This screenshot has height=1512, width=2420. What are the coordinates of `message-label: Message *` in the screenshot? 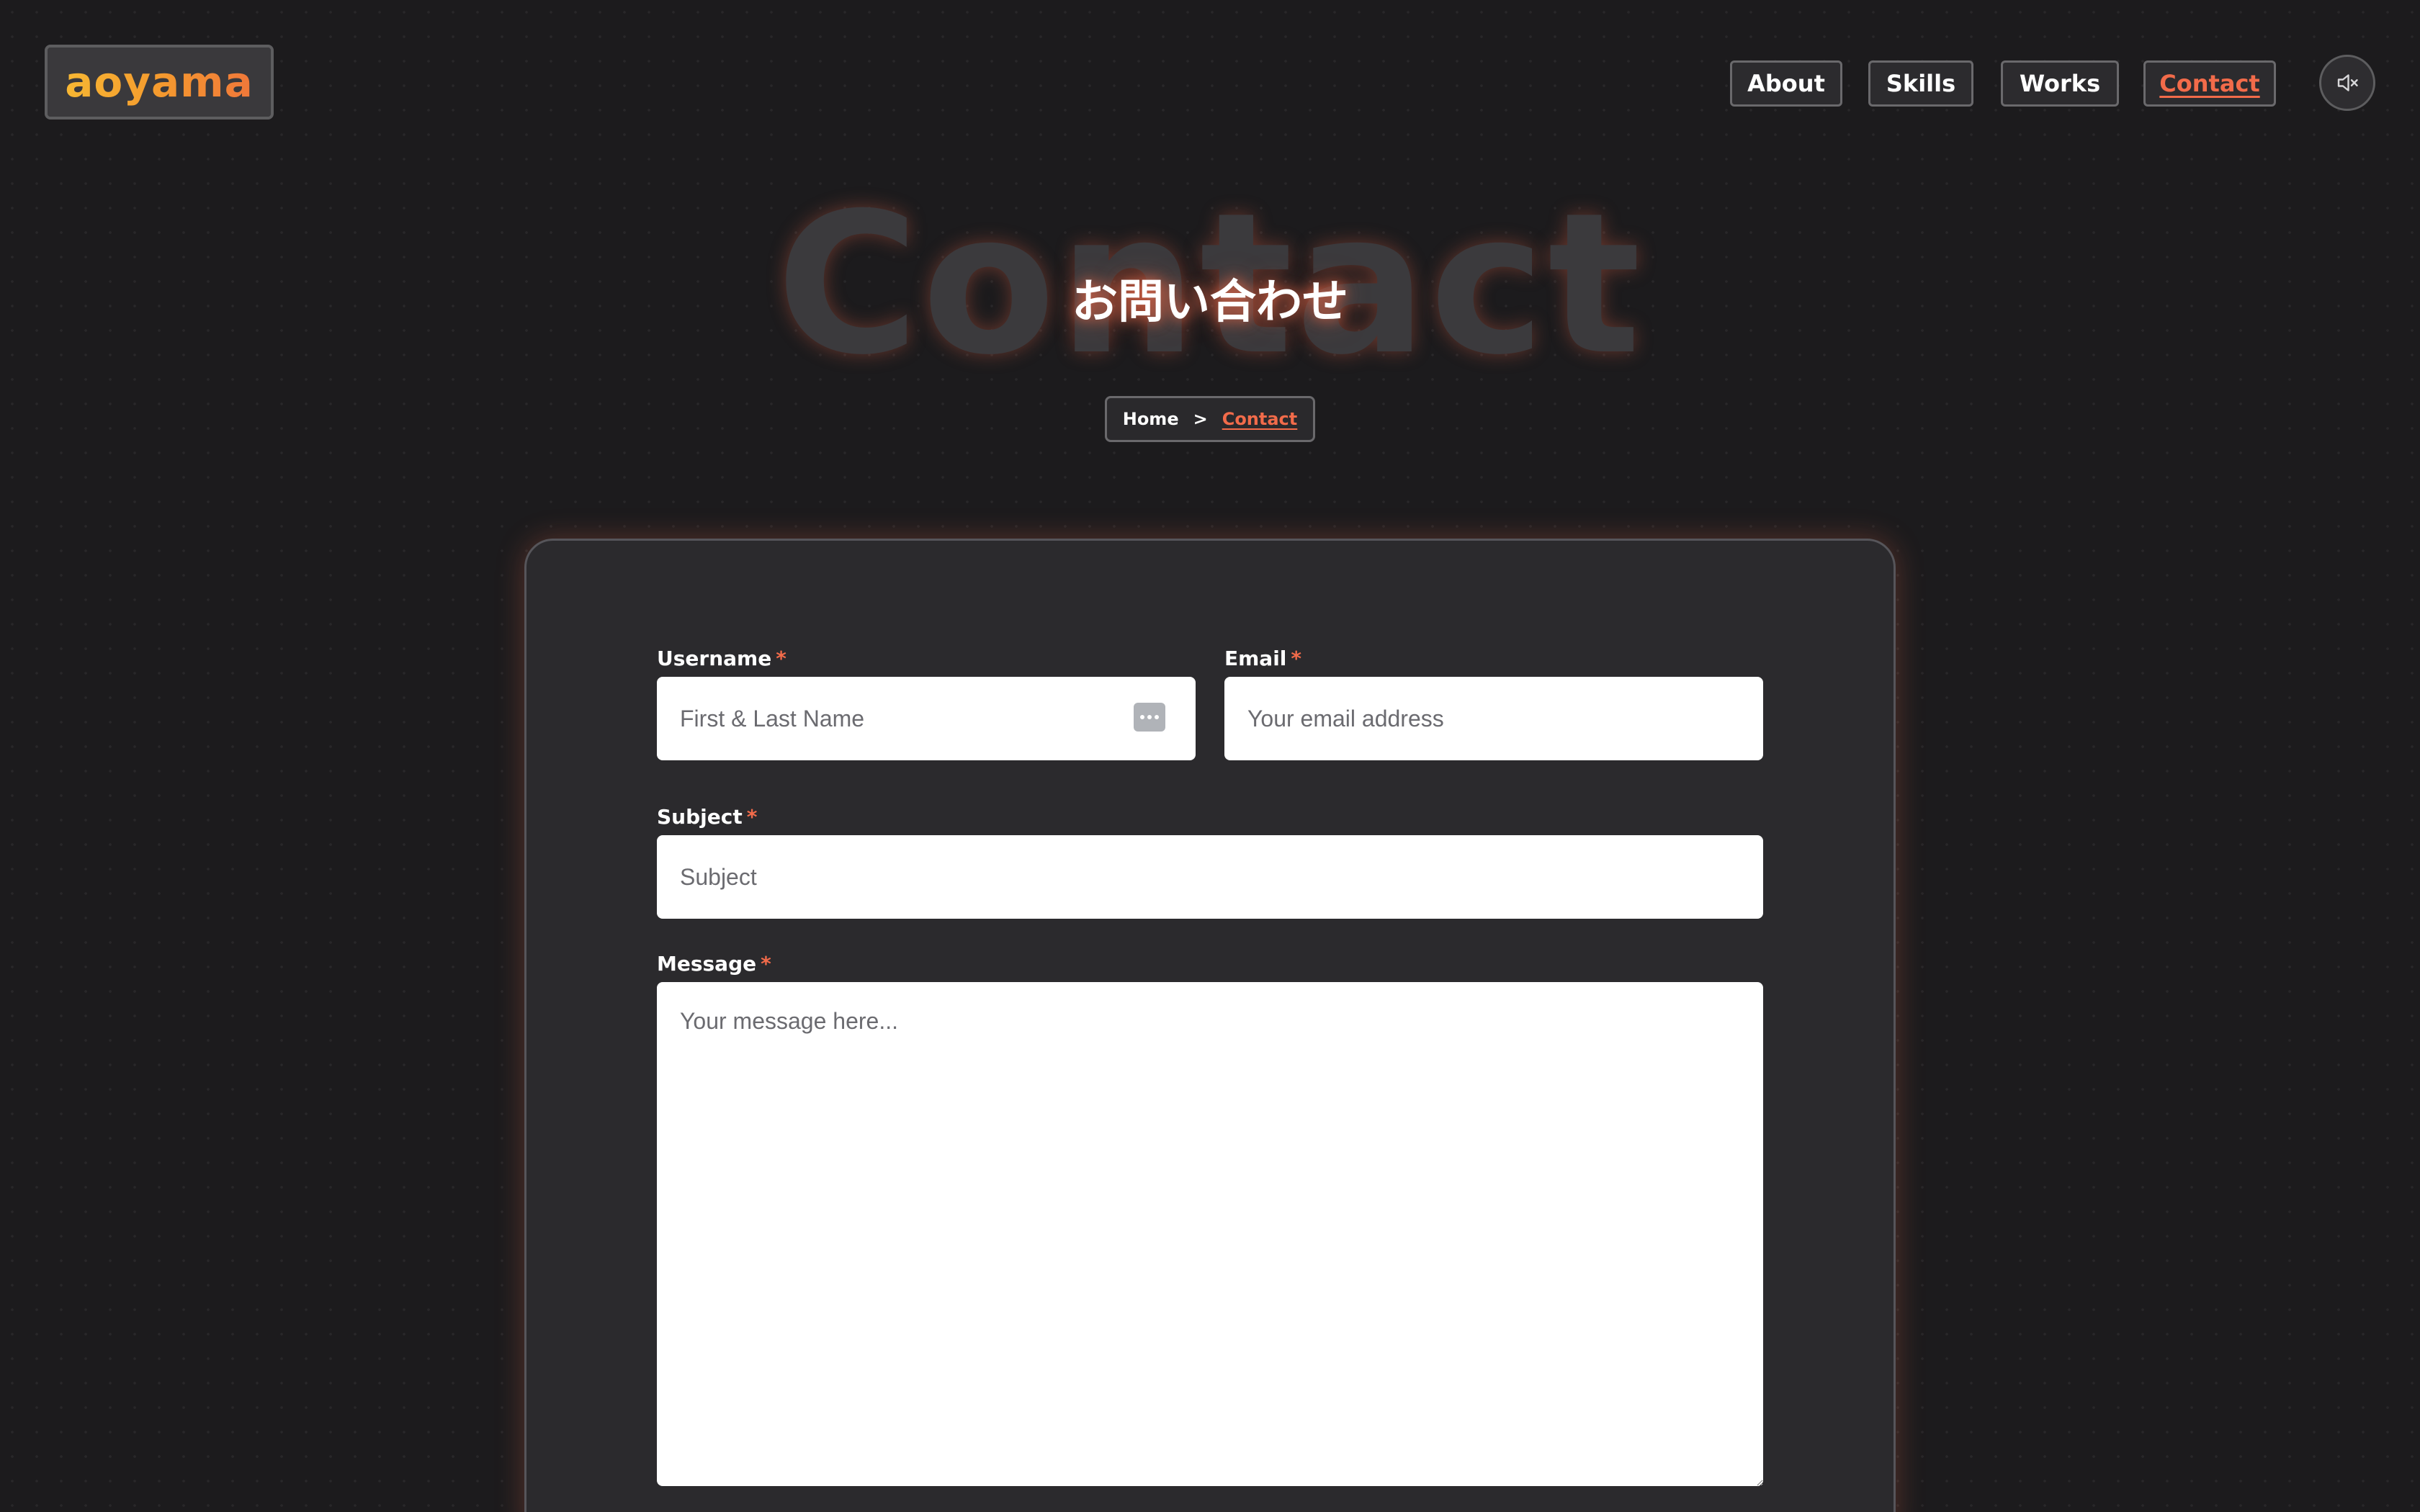 It's located at (714, 964).